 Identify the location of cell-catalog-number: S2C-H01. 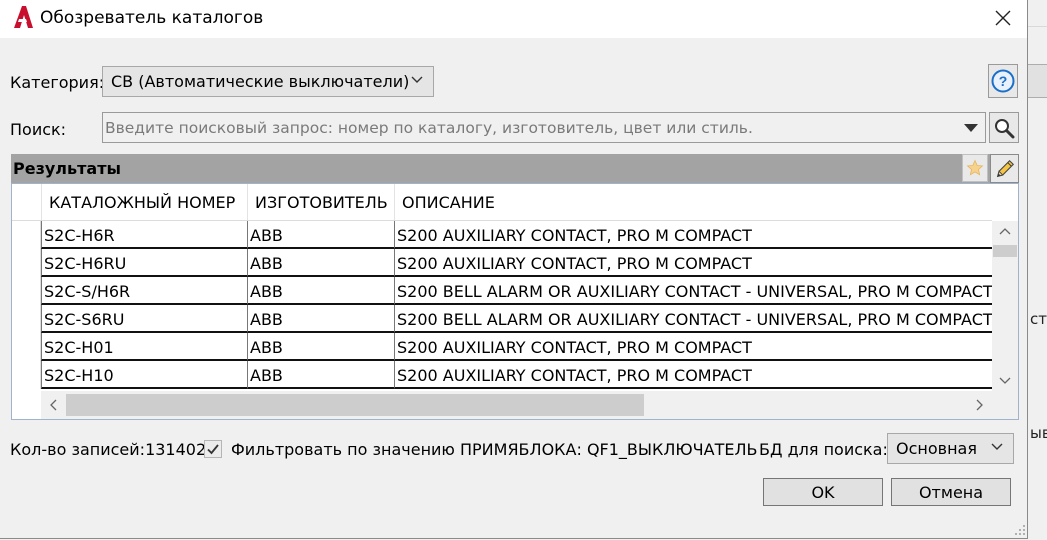
(144, 347).